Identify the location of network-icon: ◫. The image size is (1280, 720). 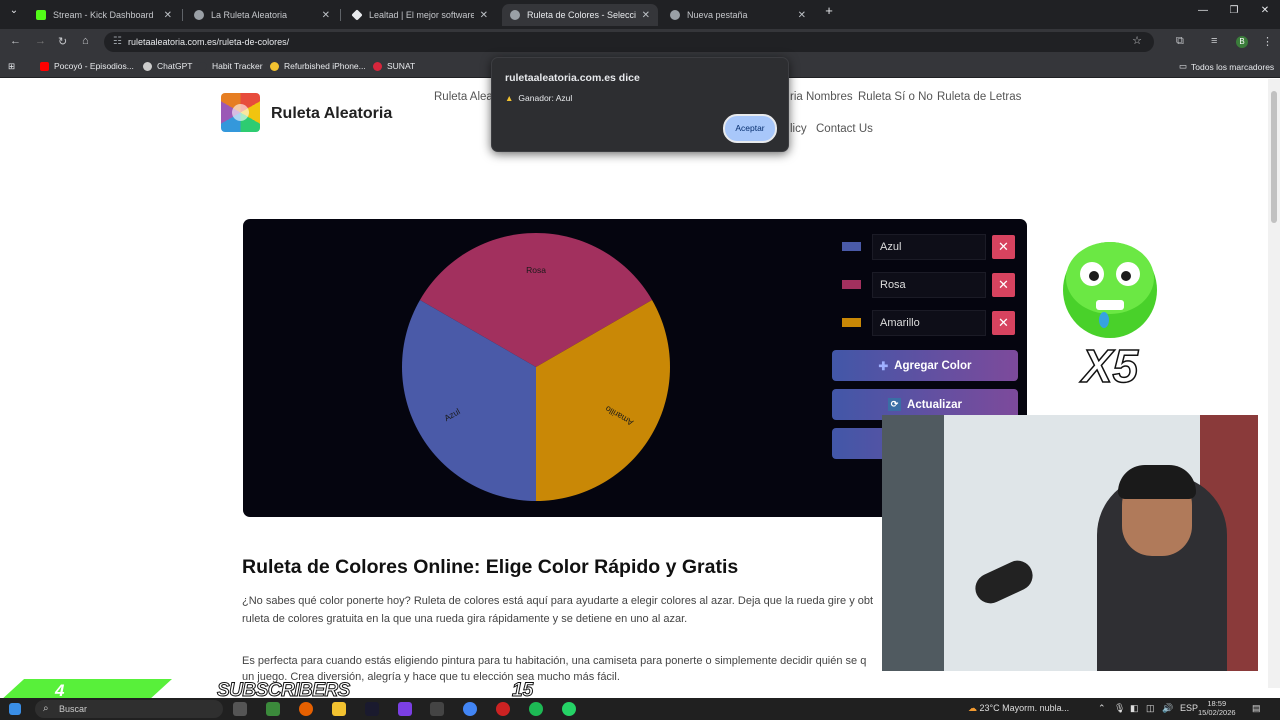
(1150, 708).